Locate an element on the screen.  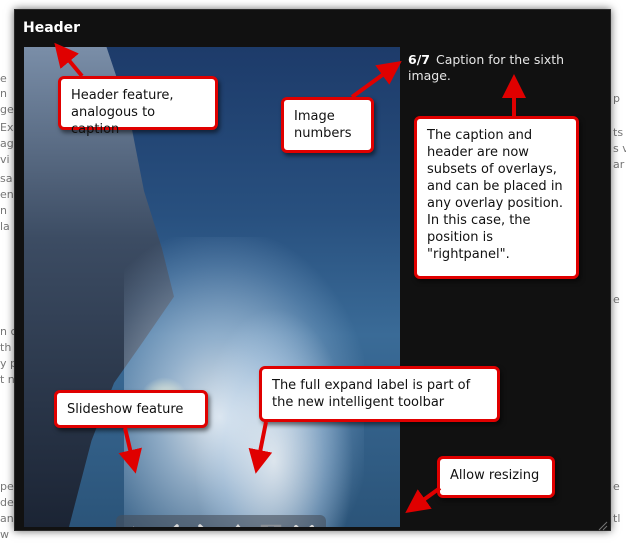
background-text: en is located at coordinates (7, 194).